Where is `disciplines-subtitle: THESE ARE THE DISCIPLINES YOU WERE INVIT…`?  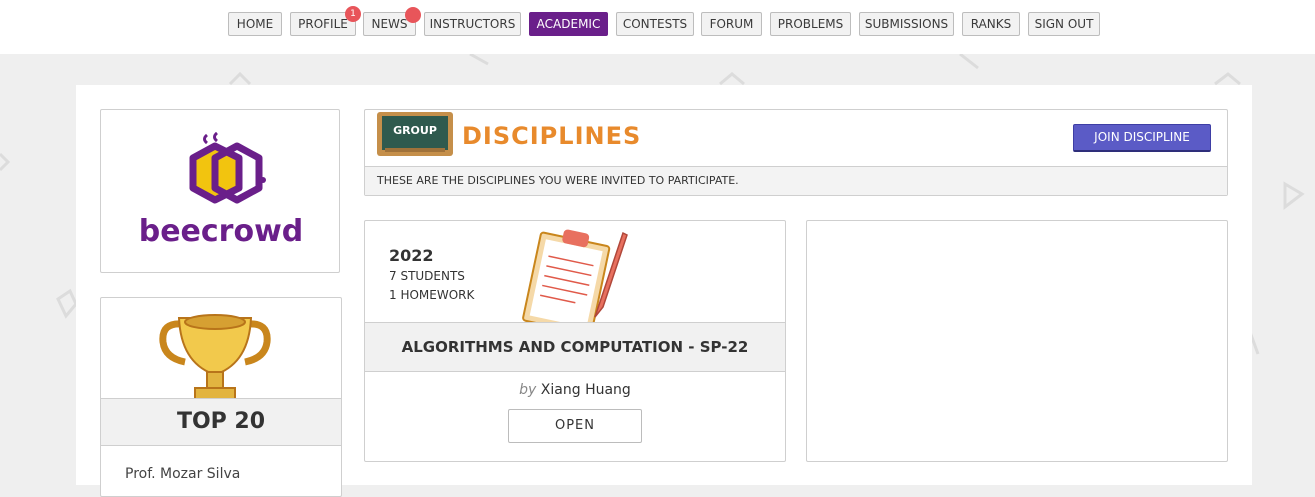 disciplines-subtitle: THESE ARE THE DISCIPLINES YOU WERE INVIT… is located at coordinates (796, 180).